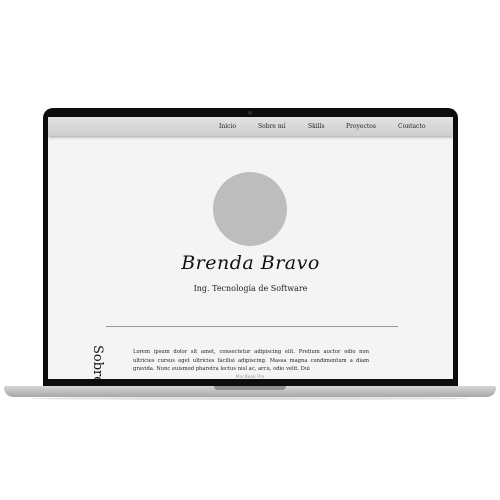  What do you see at coordinates (250, 398) in the screenshot?
I see `laptop-shadow` at bounding box center [250, 398].